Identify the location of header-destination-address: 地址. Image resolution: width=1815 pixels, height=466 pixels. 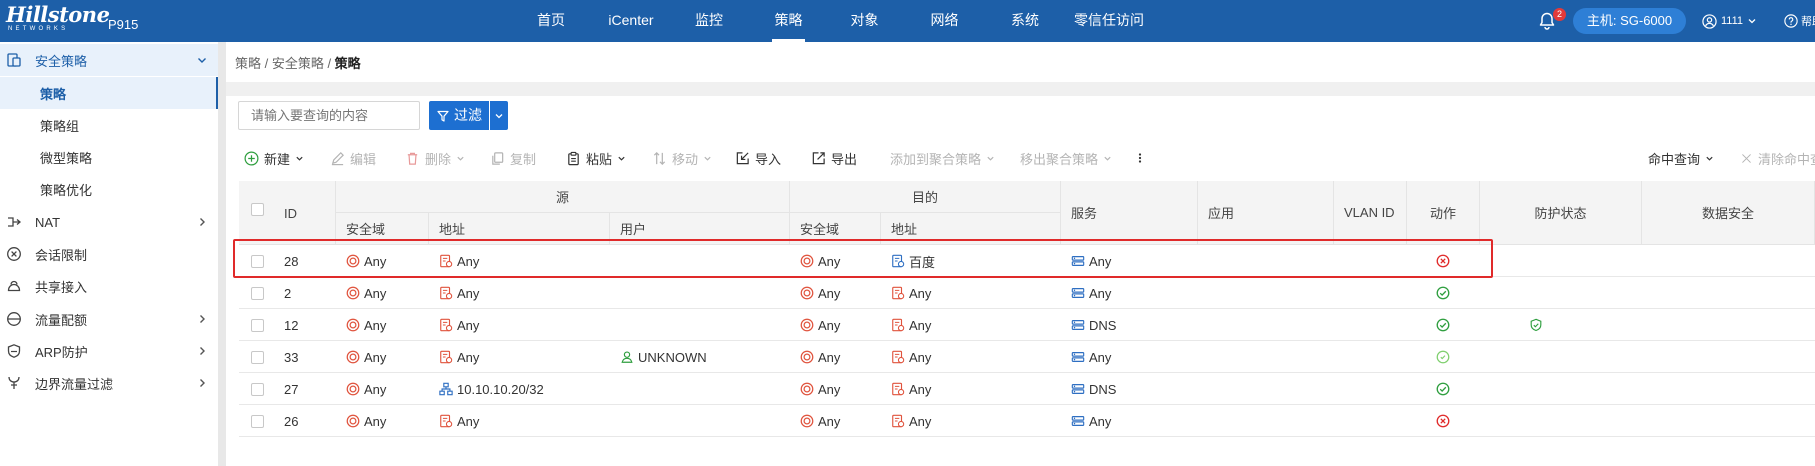
(971, 229).